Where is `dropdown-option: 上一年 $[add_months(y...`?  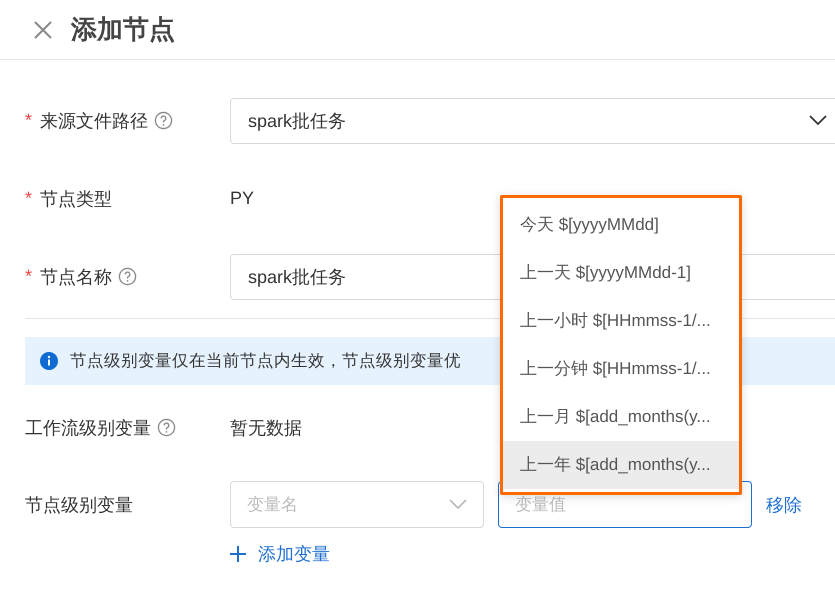
dropdown-option: 上一年 $[add_months(y... is located at coordinates (621, 465).